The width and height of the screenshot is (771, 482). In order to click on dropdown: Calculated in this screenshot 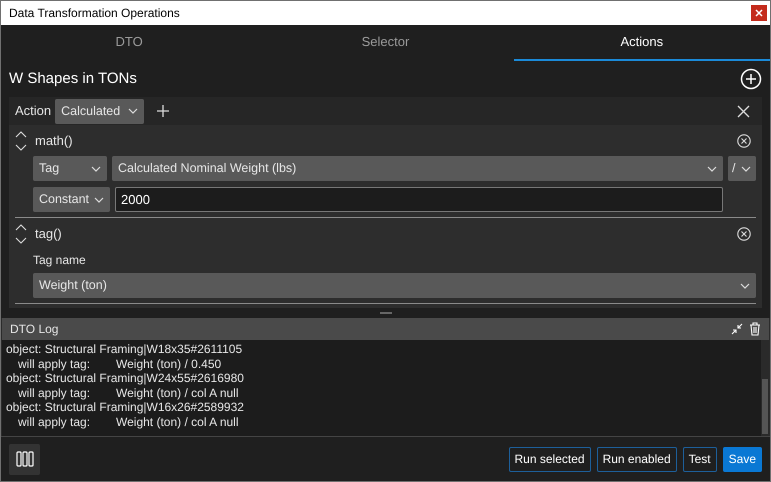, I will do `click(99, 111)`.